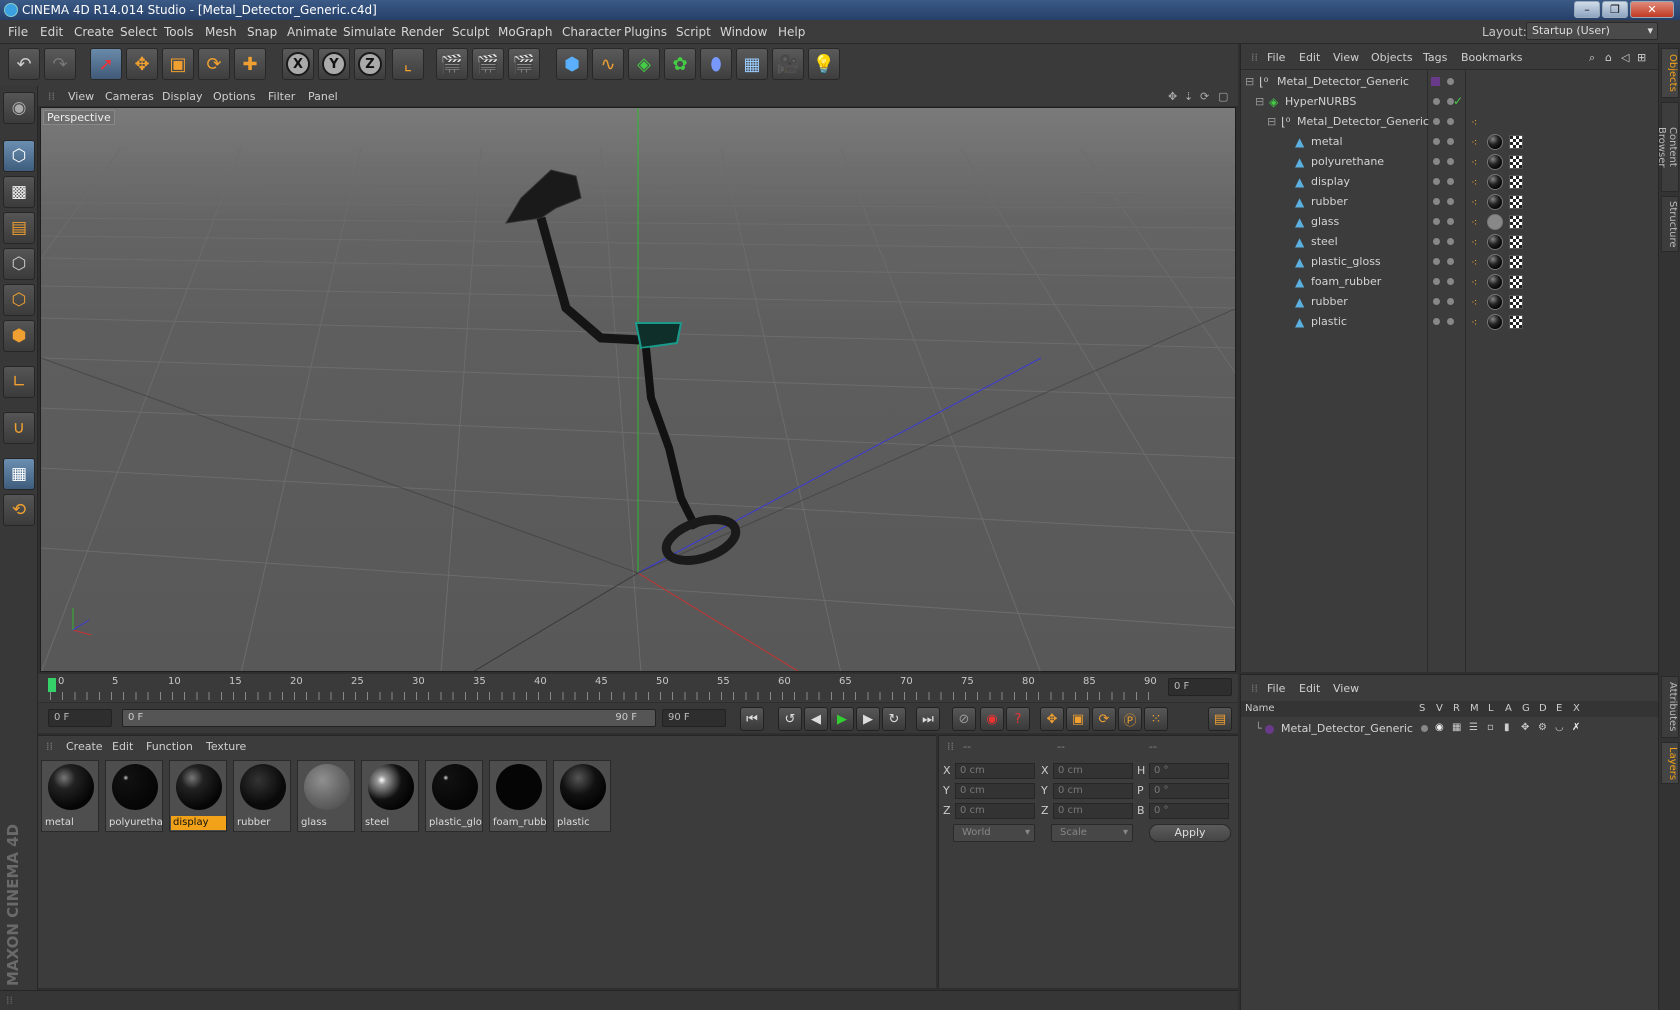  Describe the element at coordinates (1670, 707) in the screenshot. I see `tab-attributes: Attributes` at that location.